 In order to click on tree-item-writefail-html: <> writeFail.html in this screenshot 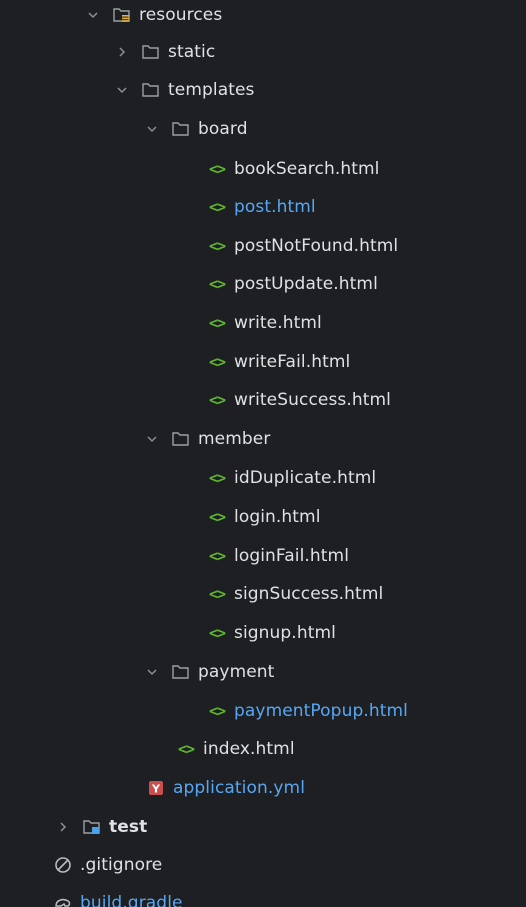, I will do `click(278, 362)`.